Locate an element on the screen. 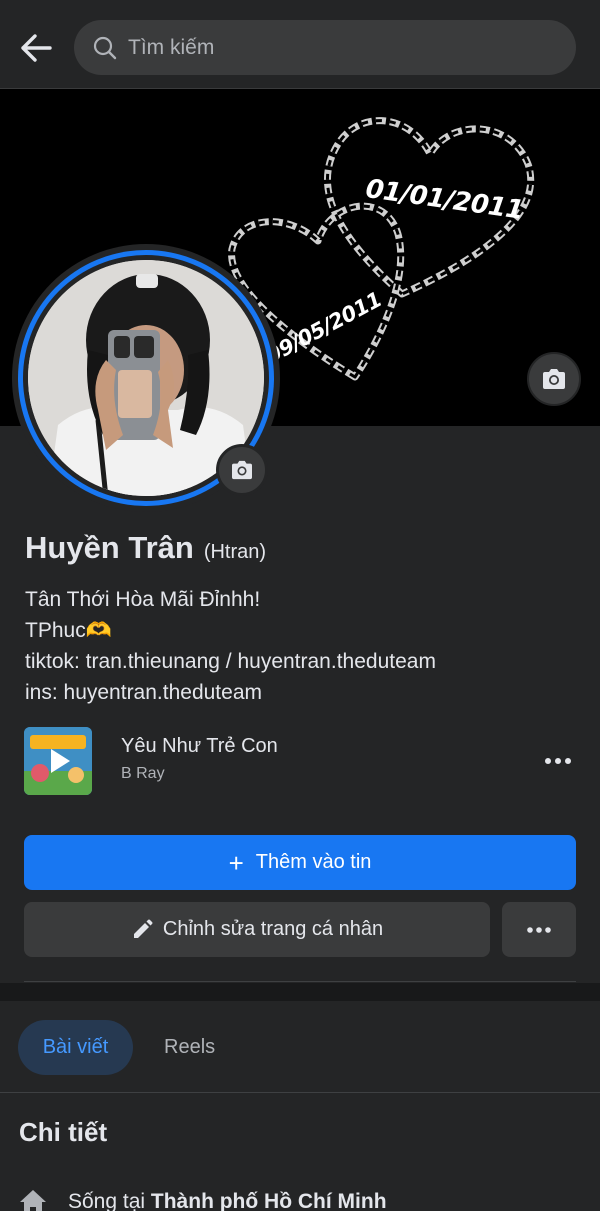  music-more-button is located at coordinates (558, 761).